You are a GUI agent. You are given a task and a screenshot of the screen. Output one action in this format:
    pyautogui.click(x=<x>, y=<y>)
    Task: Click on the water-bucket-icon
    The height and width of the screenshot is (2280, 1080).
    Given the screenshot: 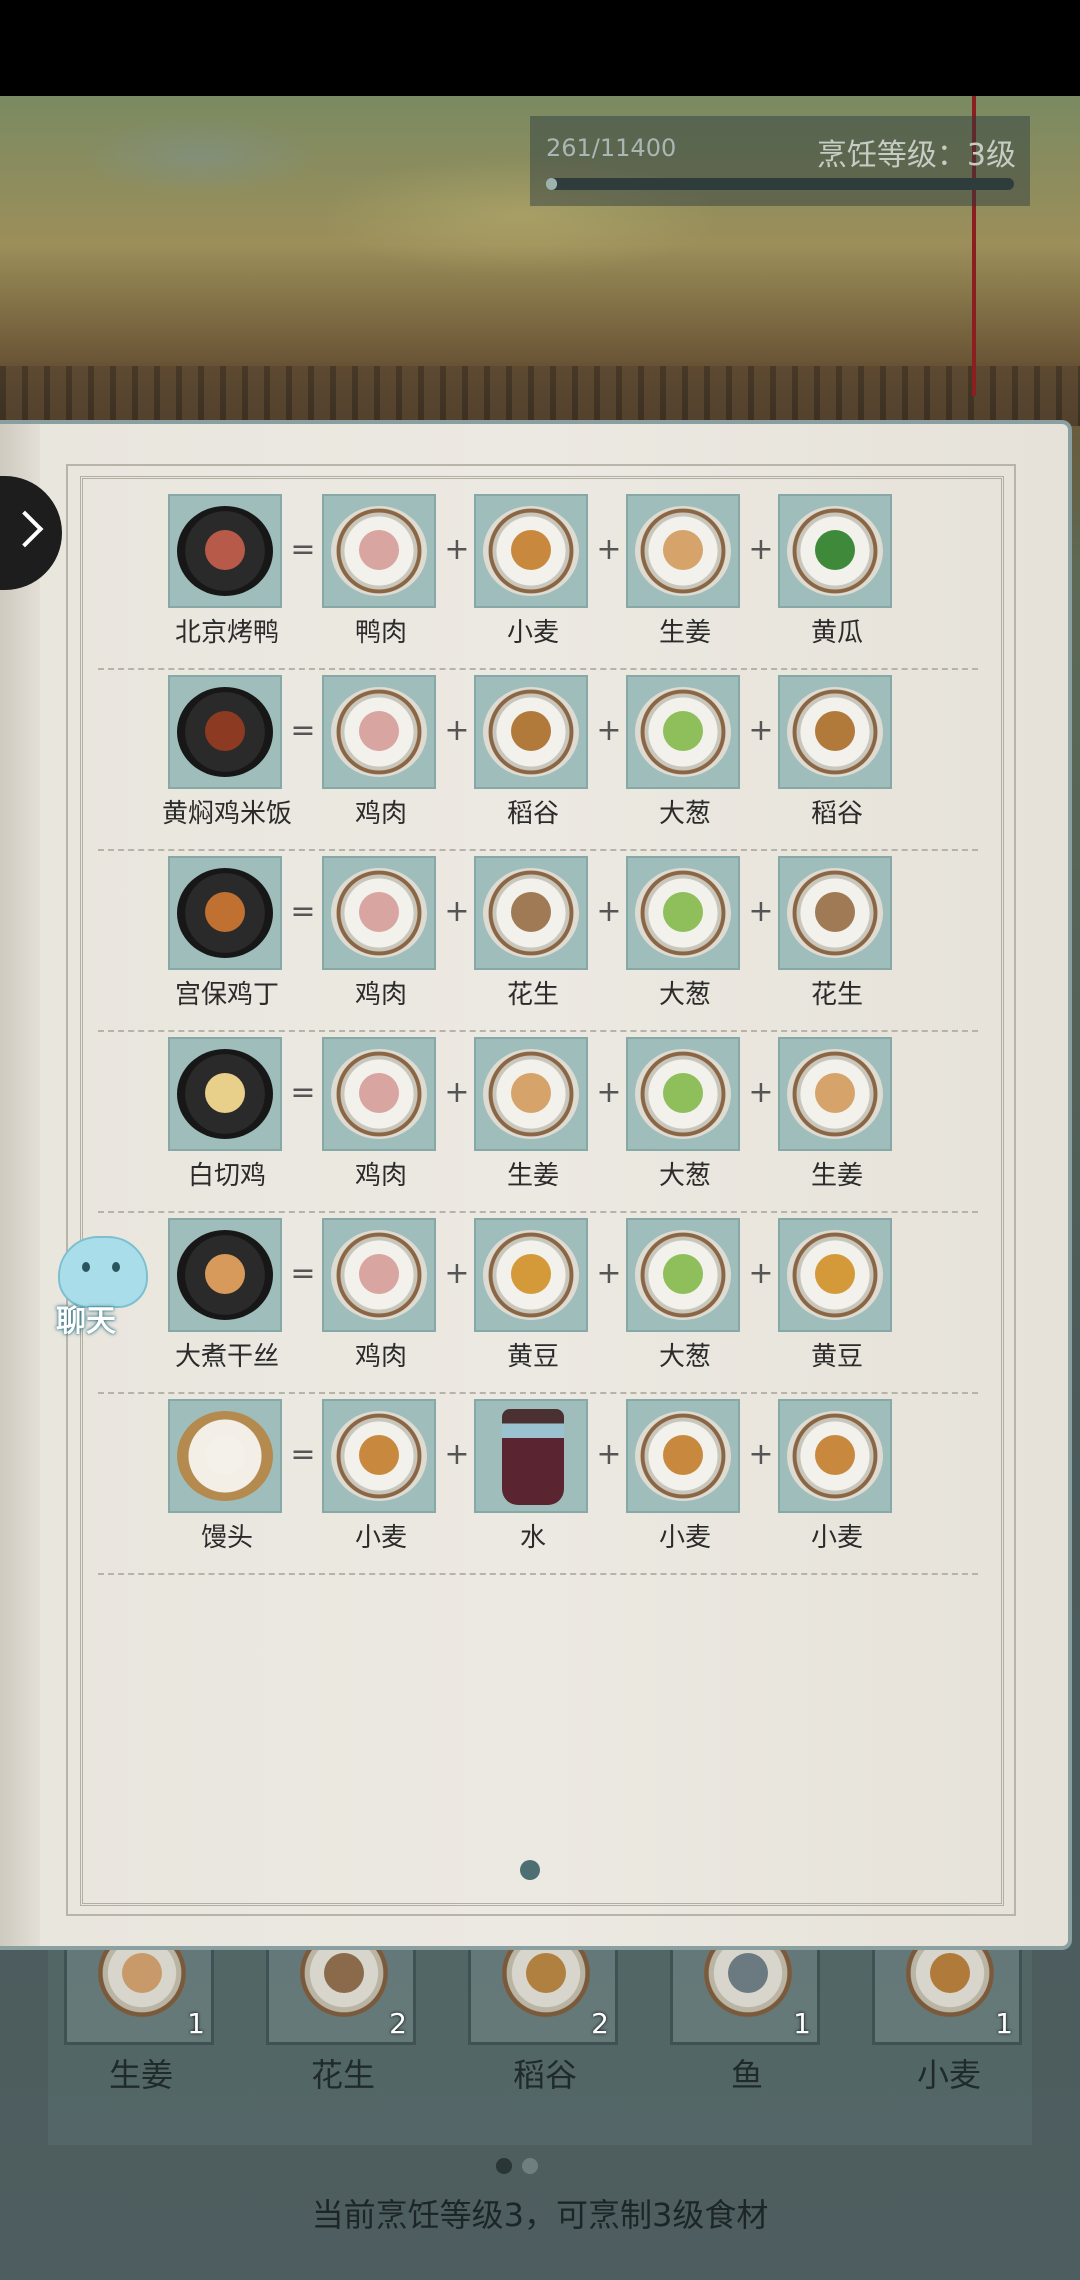 What is the action you would take?
    pyautogui.click(x=533, y=1457)
    